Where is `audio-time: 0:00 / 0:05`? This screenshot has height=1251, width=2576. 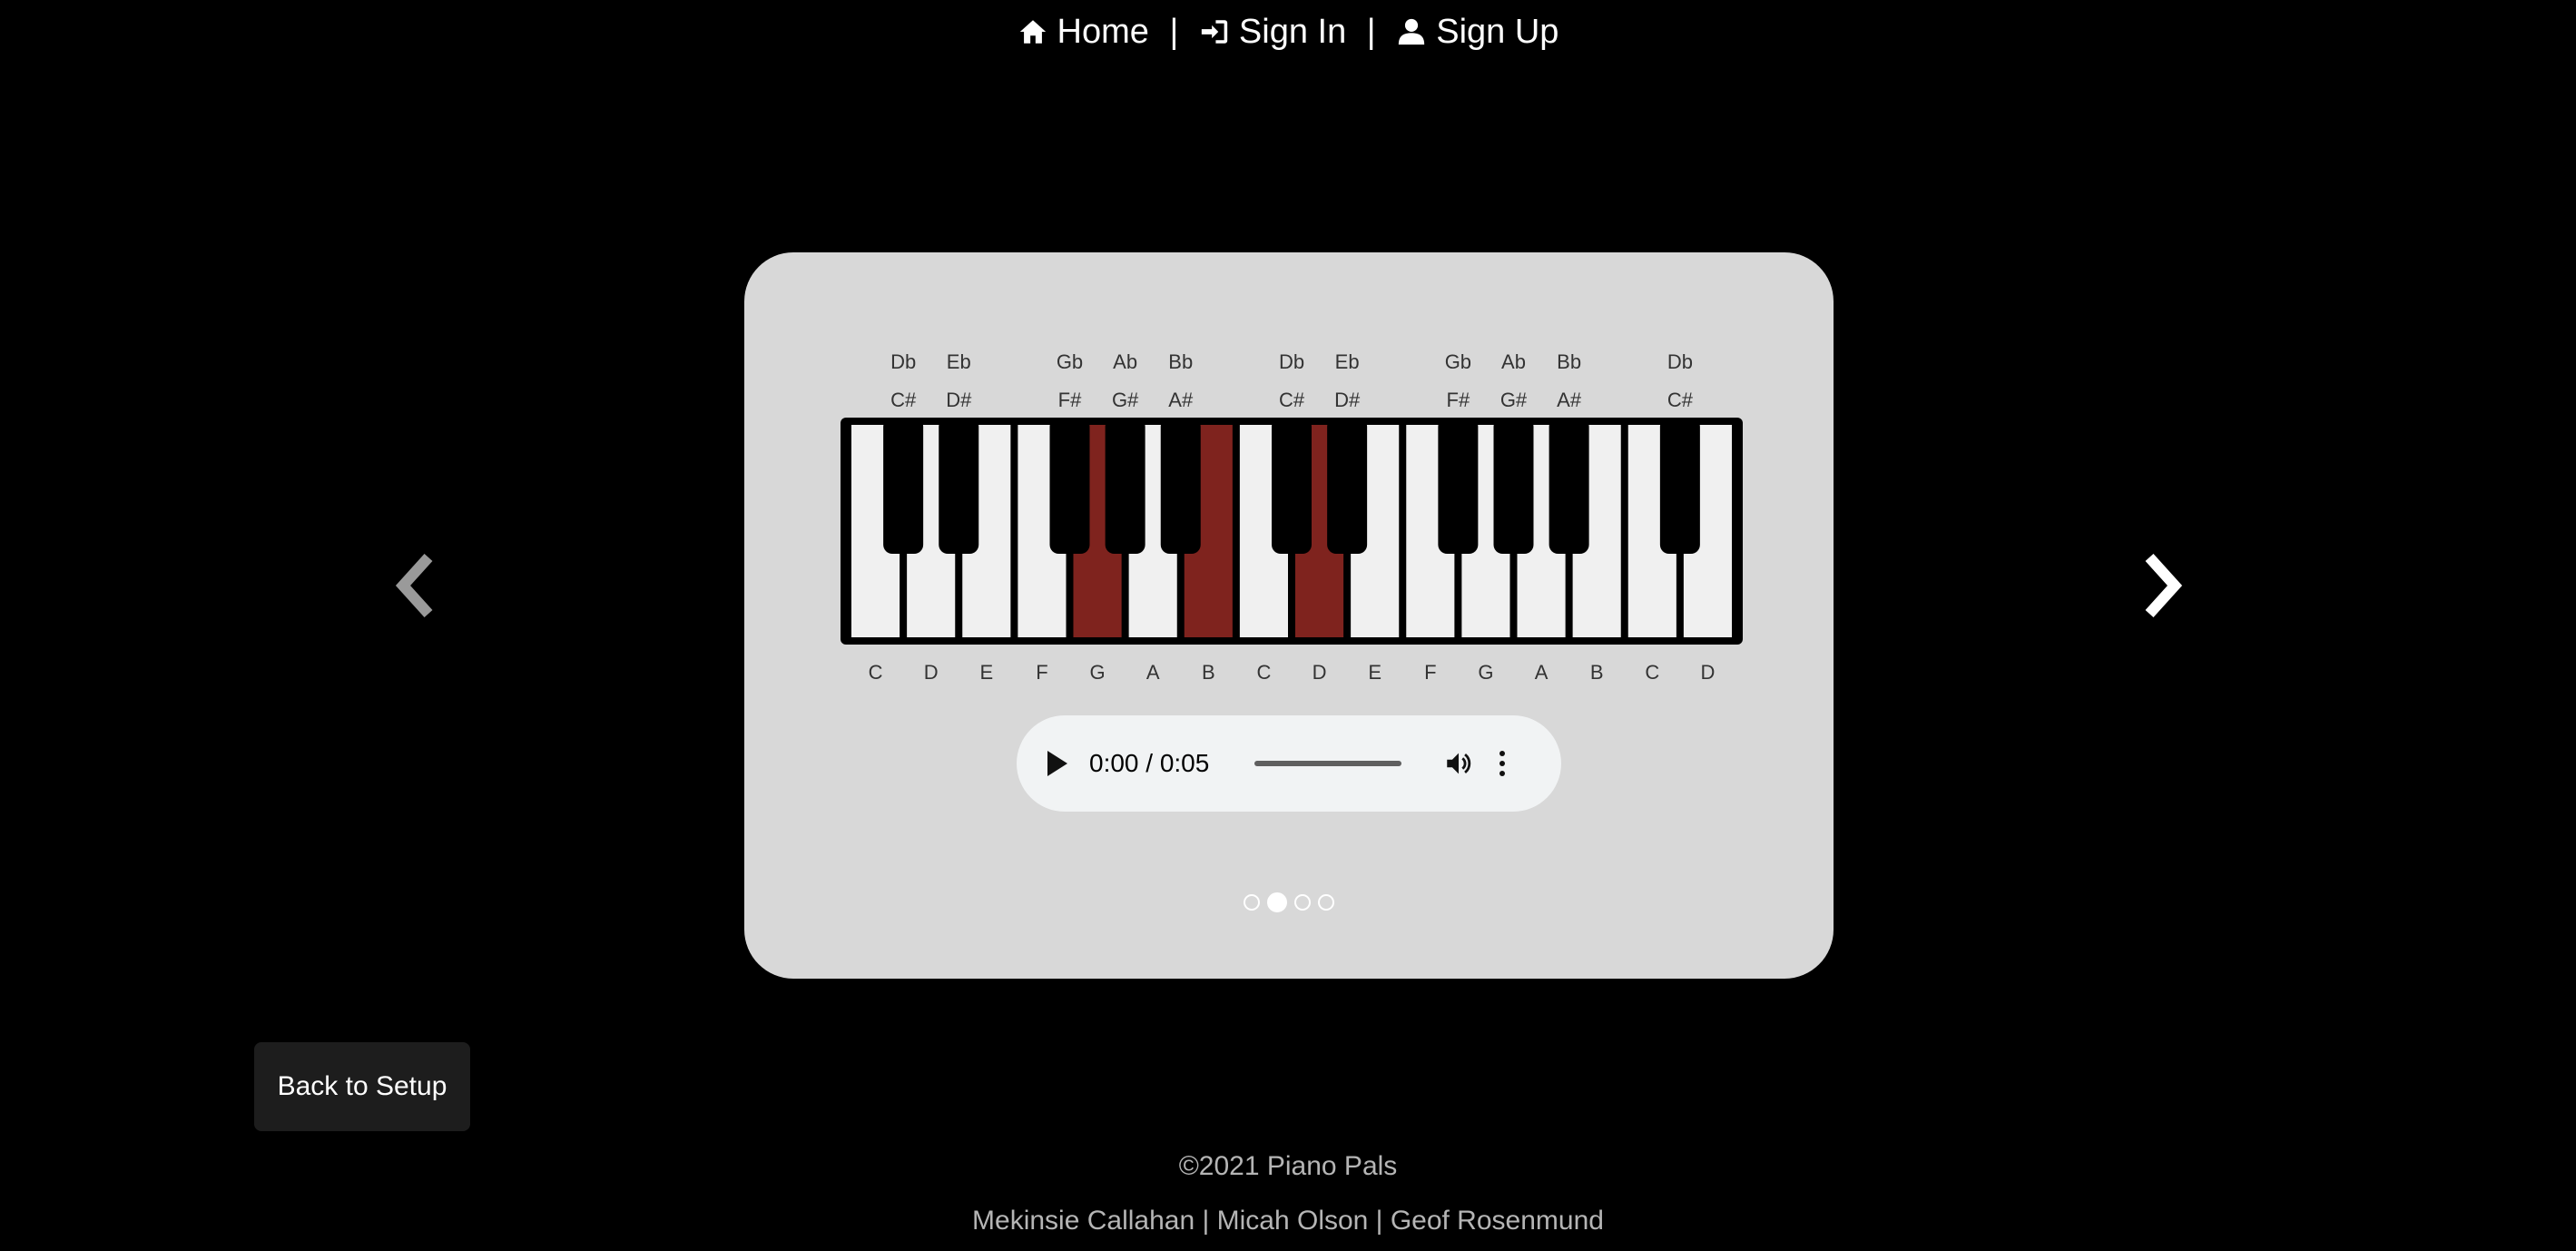
audio-time: 0:00 / 0:05 is located at coordinates (1149, 763).